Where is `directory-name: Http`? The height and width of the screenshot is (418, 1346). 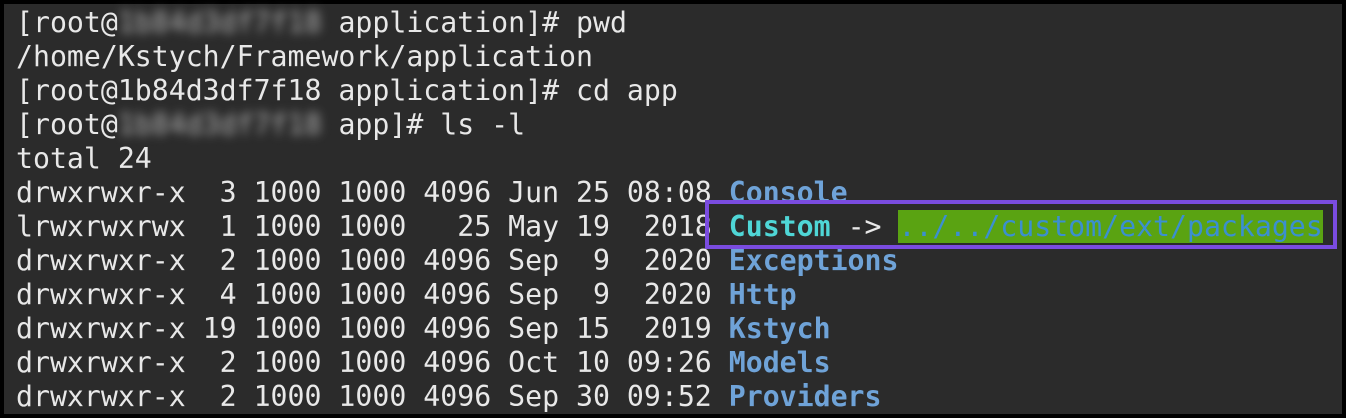 directory-name: Http is located at coordinates (762, 294).